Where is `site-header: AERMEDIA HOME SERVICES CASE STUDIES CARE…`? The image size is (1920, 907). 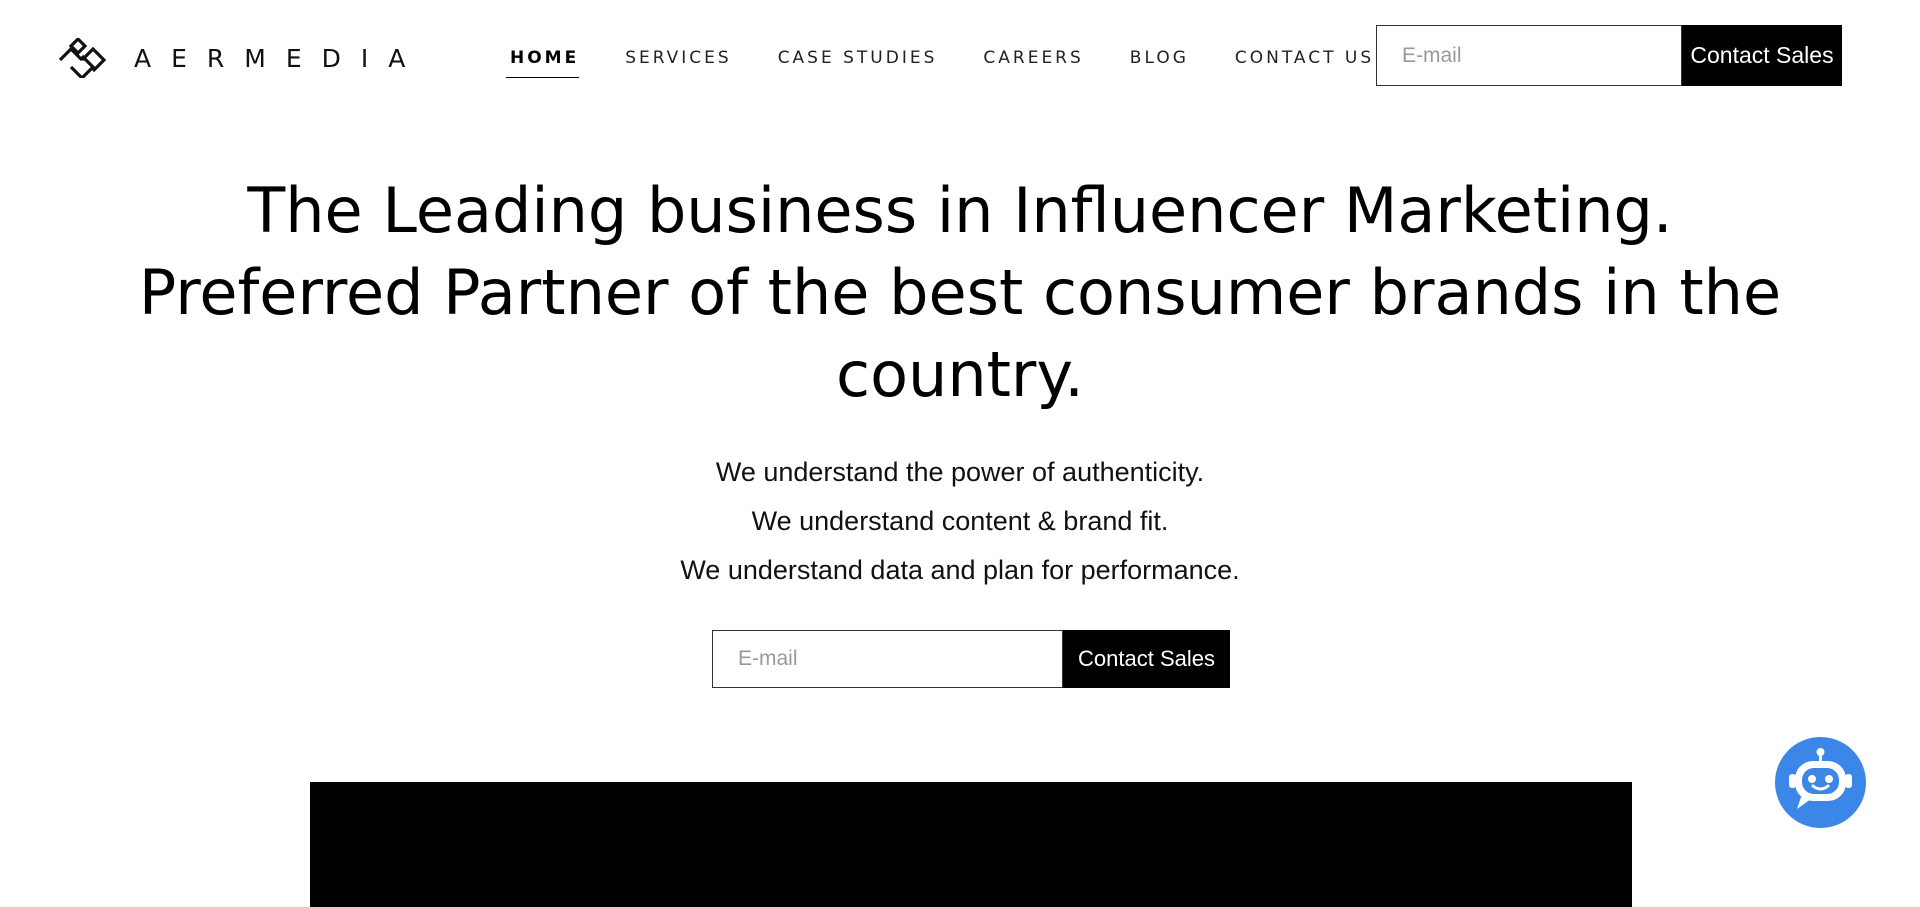 site-header: AERMEDIA HOME SERVICES CASE STUDIES CARE… is located at coordinates (960, 57).